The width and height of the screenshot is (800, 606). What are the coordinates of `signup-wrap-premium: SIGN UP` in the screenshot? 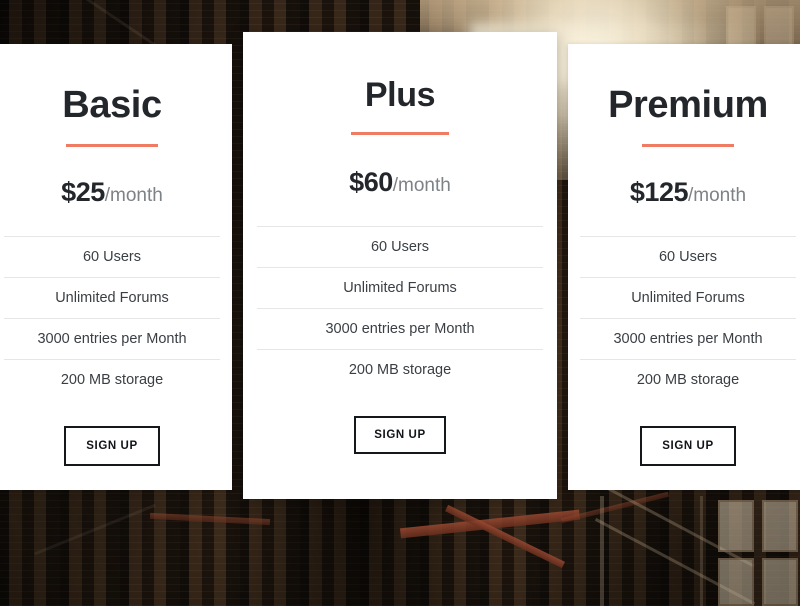 It's located at (684, 446).